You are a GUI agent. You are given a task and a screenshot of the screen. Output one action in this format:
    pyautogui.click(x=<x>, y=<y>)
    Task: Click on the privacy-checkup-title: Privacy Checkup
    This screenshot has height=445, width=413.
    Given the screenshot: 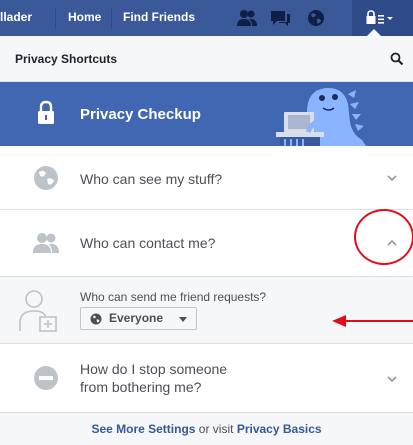 What is the action you would take?
    pyautogui.click(x=140, y=114)
    